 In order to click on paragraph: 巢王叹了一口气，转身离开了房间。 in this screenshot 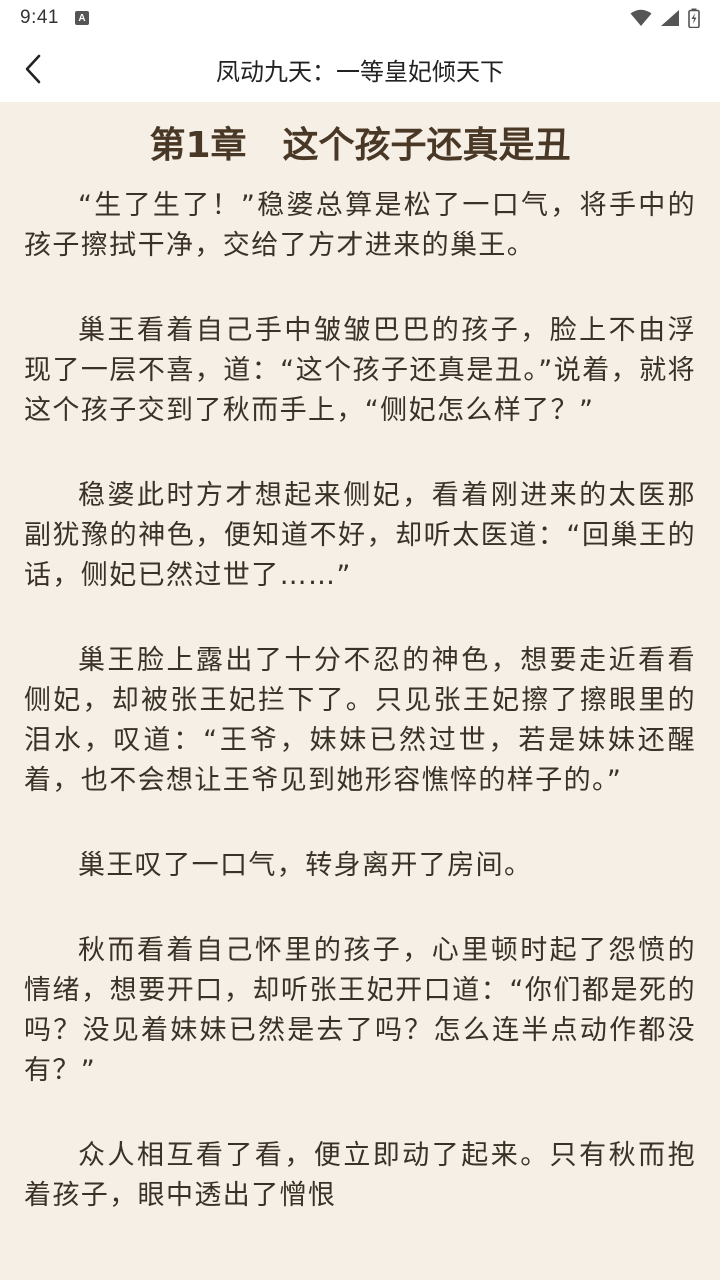, I will do `click(305, 865)`.